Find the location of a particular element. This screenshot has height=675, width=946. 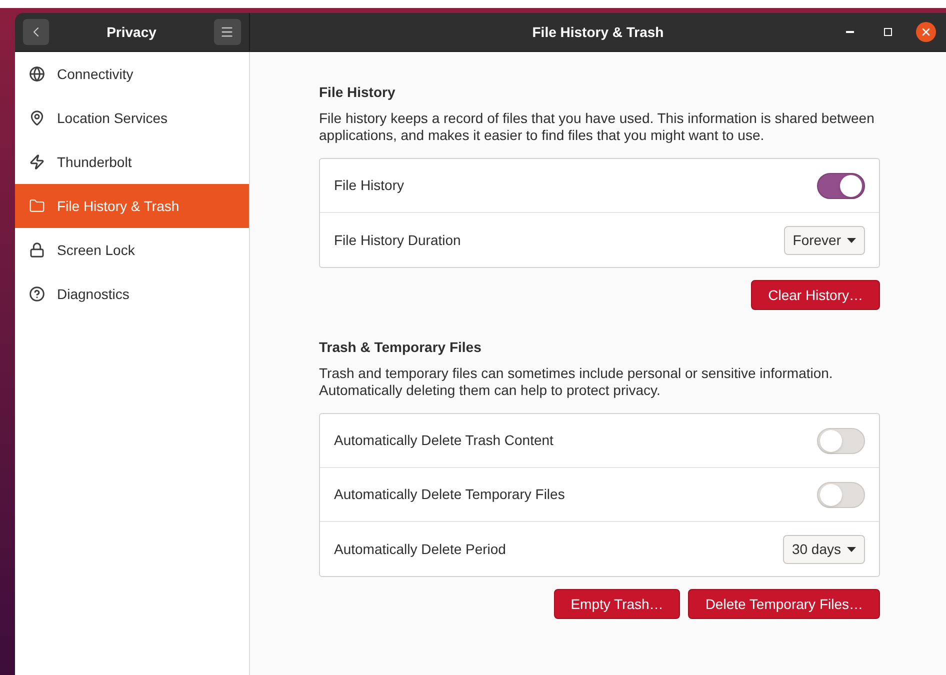

section-title: File History is located at coordinates (357, 92).